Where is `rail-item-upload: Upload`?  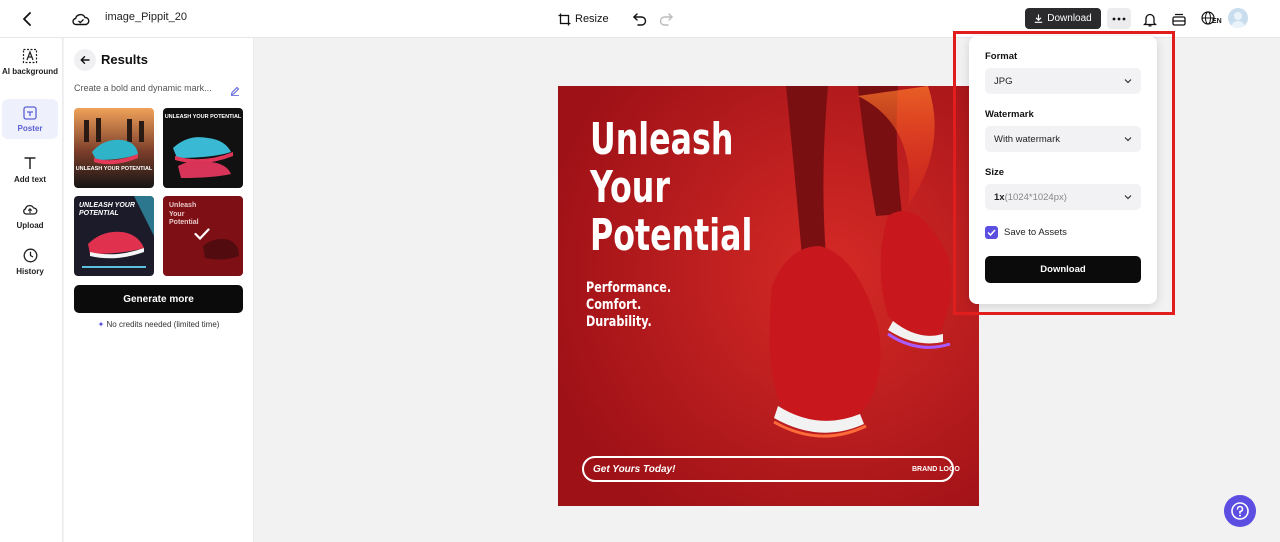 rail-item-upload: Upload is located at coordinates (30, 219).